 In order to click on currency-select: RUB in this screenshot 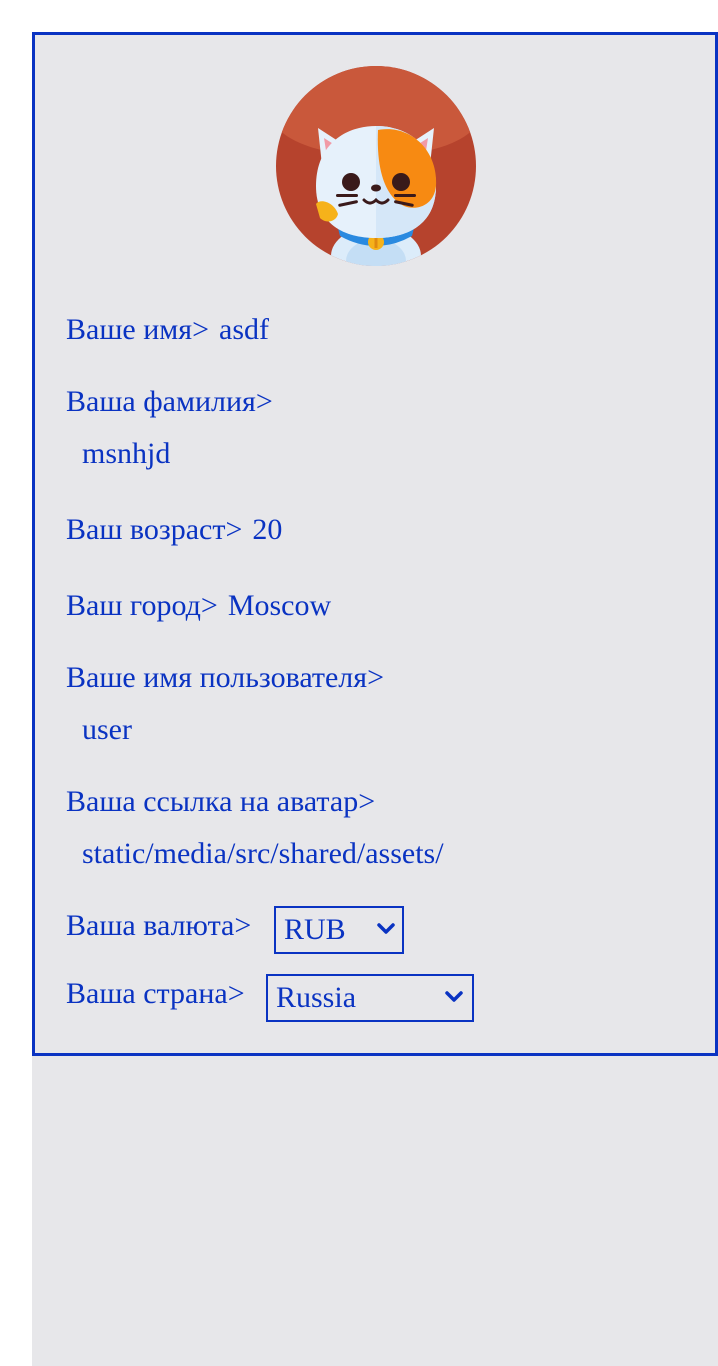, I will do `click(339, 930)`.